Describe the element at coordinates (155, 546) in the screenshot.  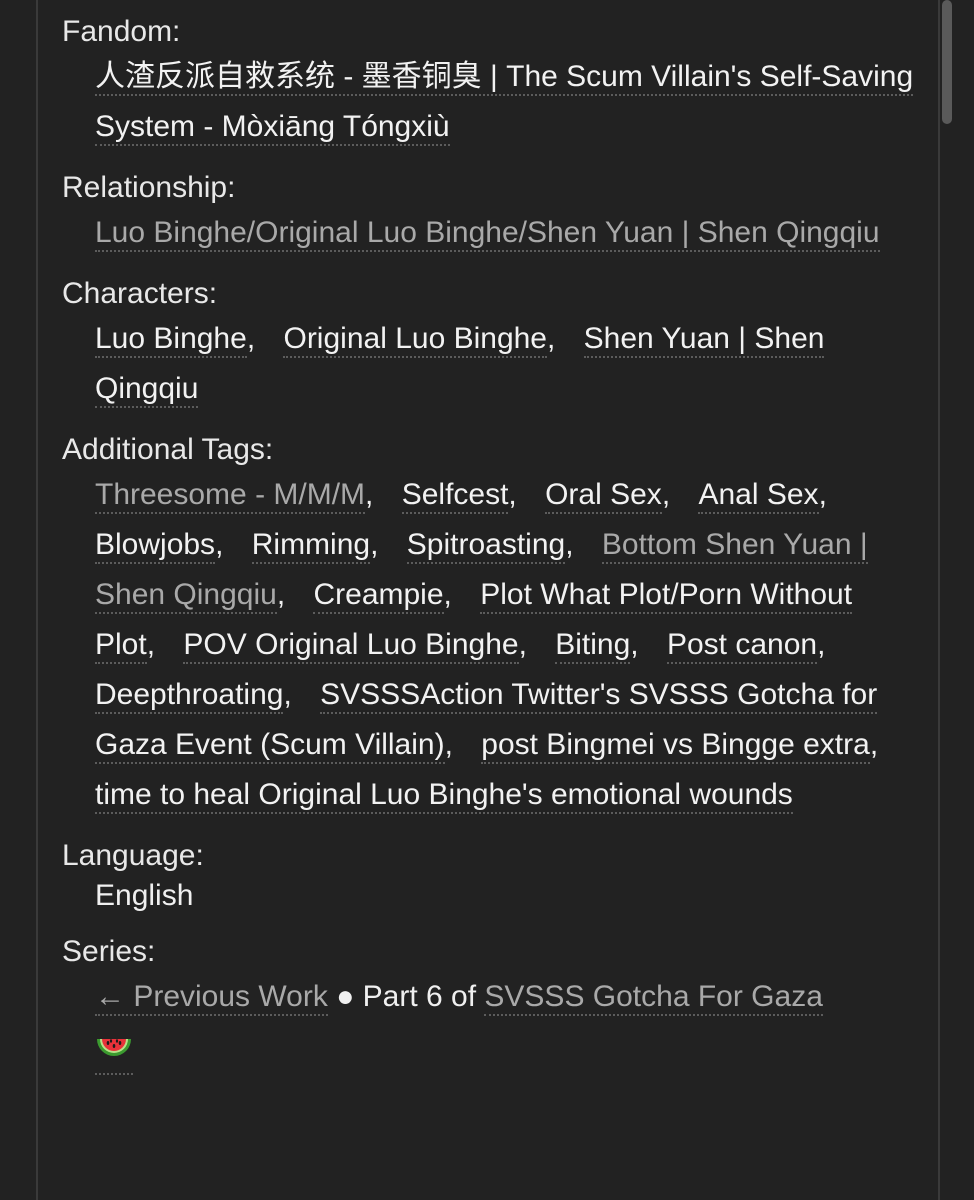
I see `tag-link: Blowjobs` at that location.